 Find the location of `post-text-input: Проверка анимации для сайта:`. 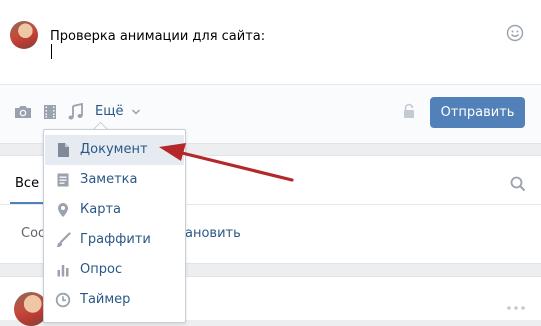

post-text-input: Проверка анимации для сайта: is located at coordinates (157, 36).